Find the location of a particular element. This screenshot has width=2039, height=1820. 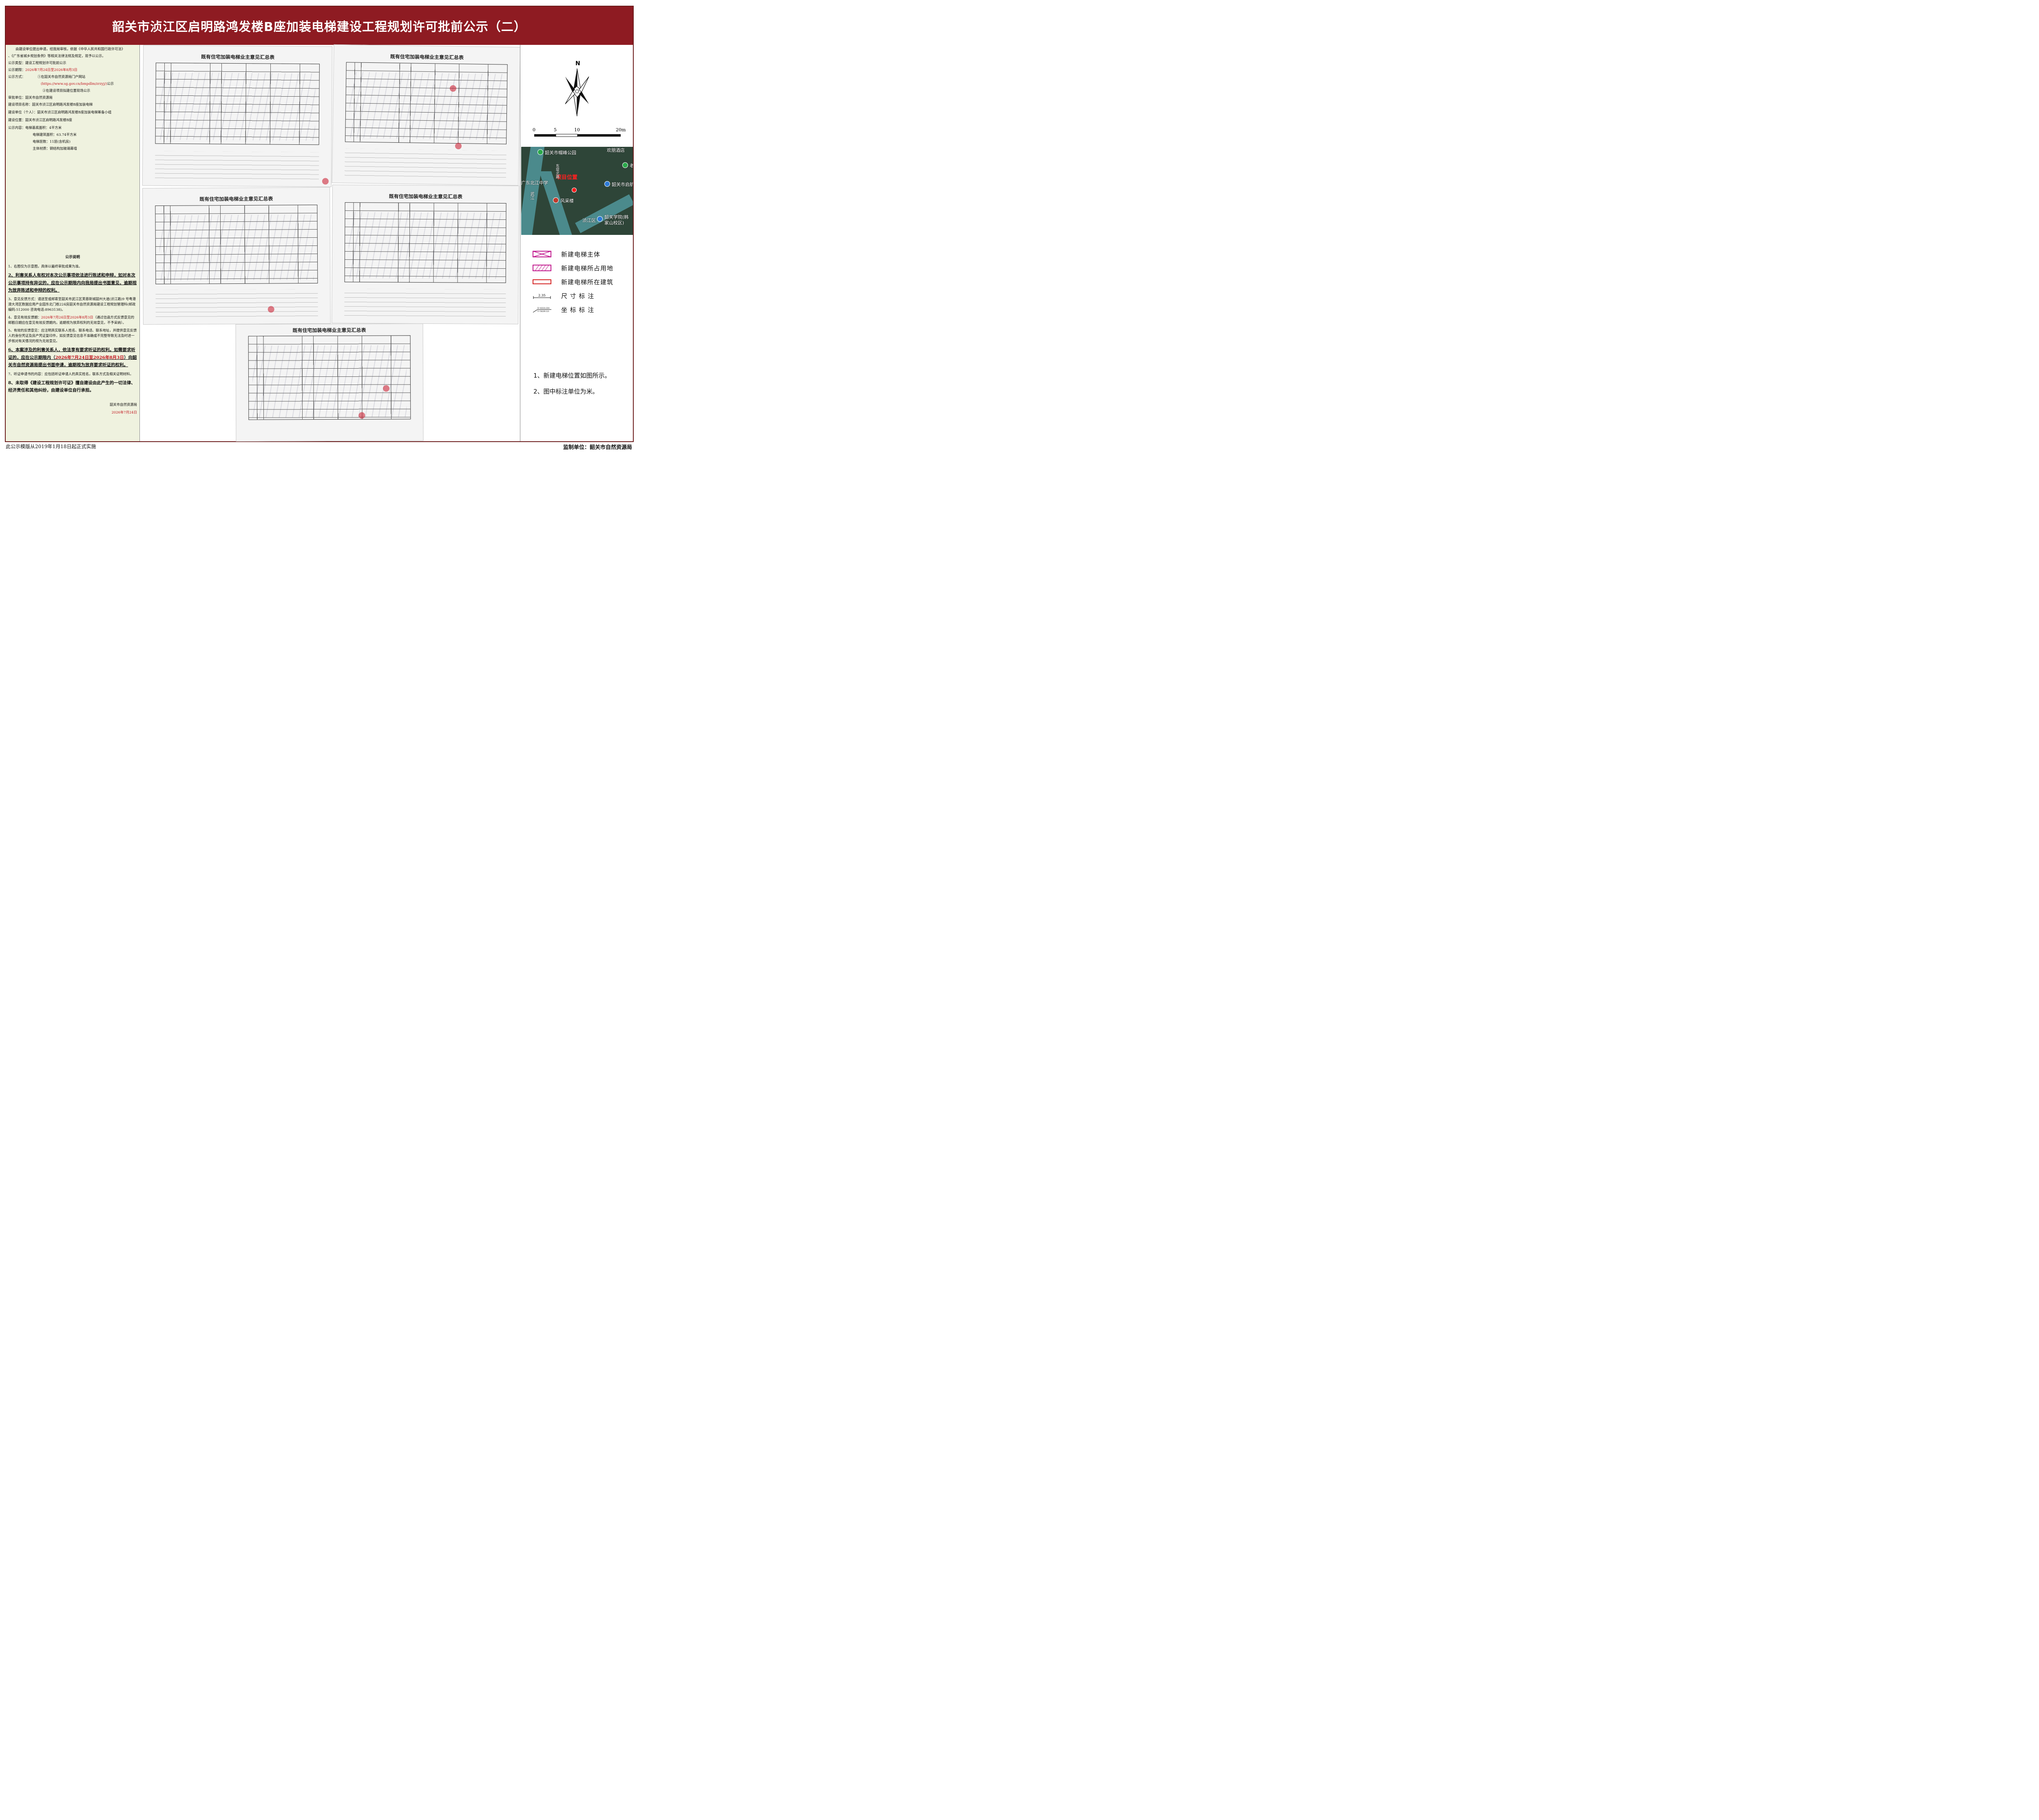

opinion-sheet-3: 既有住宅加装电梯业主意见汇总表 is located at coordinates (236, 256).